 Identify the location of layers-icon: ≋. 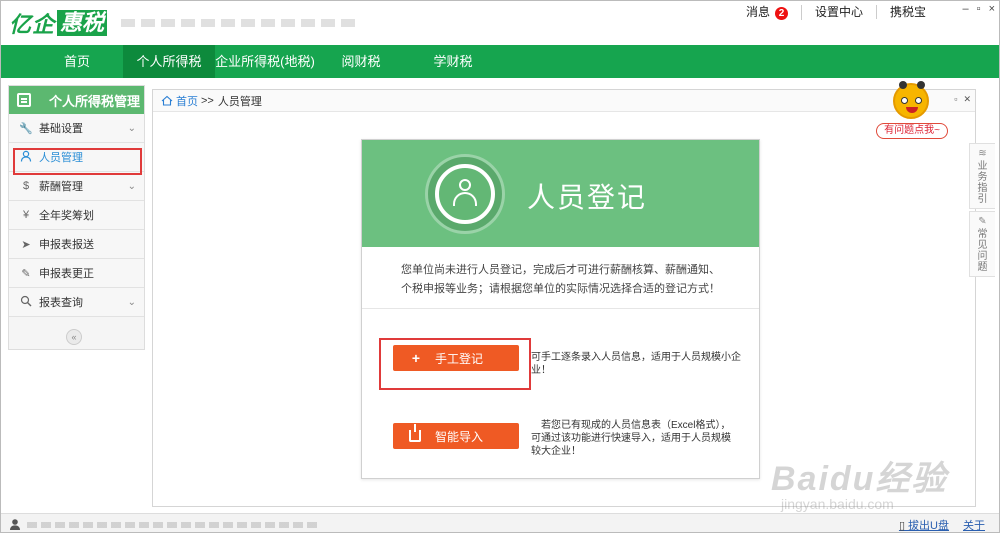
(982, 153).